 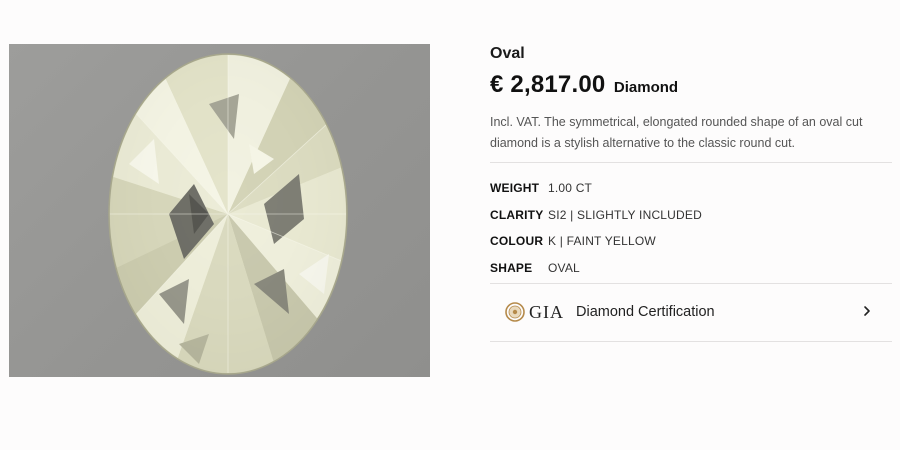 I want to click on spec-row-shape: SHAPE OVAL, so click(x=596, y=268).